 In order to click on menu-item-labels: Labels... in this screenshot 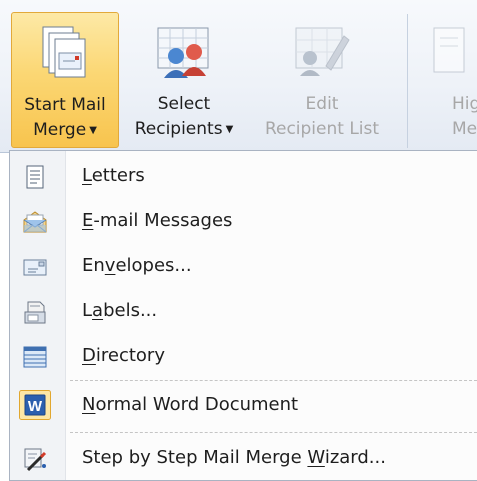, I will do `click(243, 311)`.